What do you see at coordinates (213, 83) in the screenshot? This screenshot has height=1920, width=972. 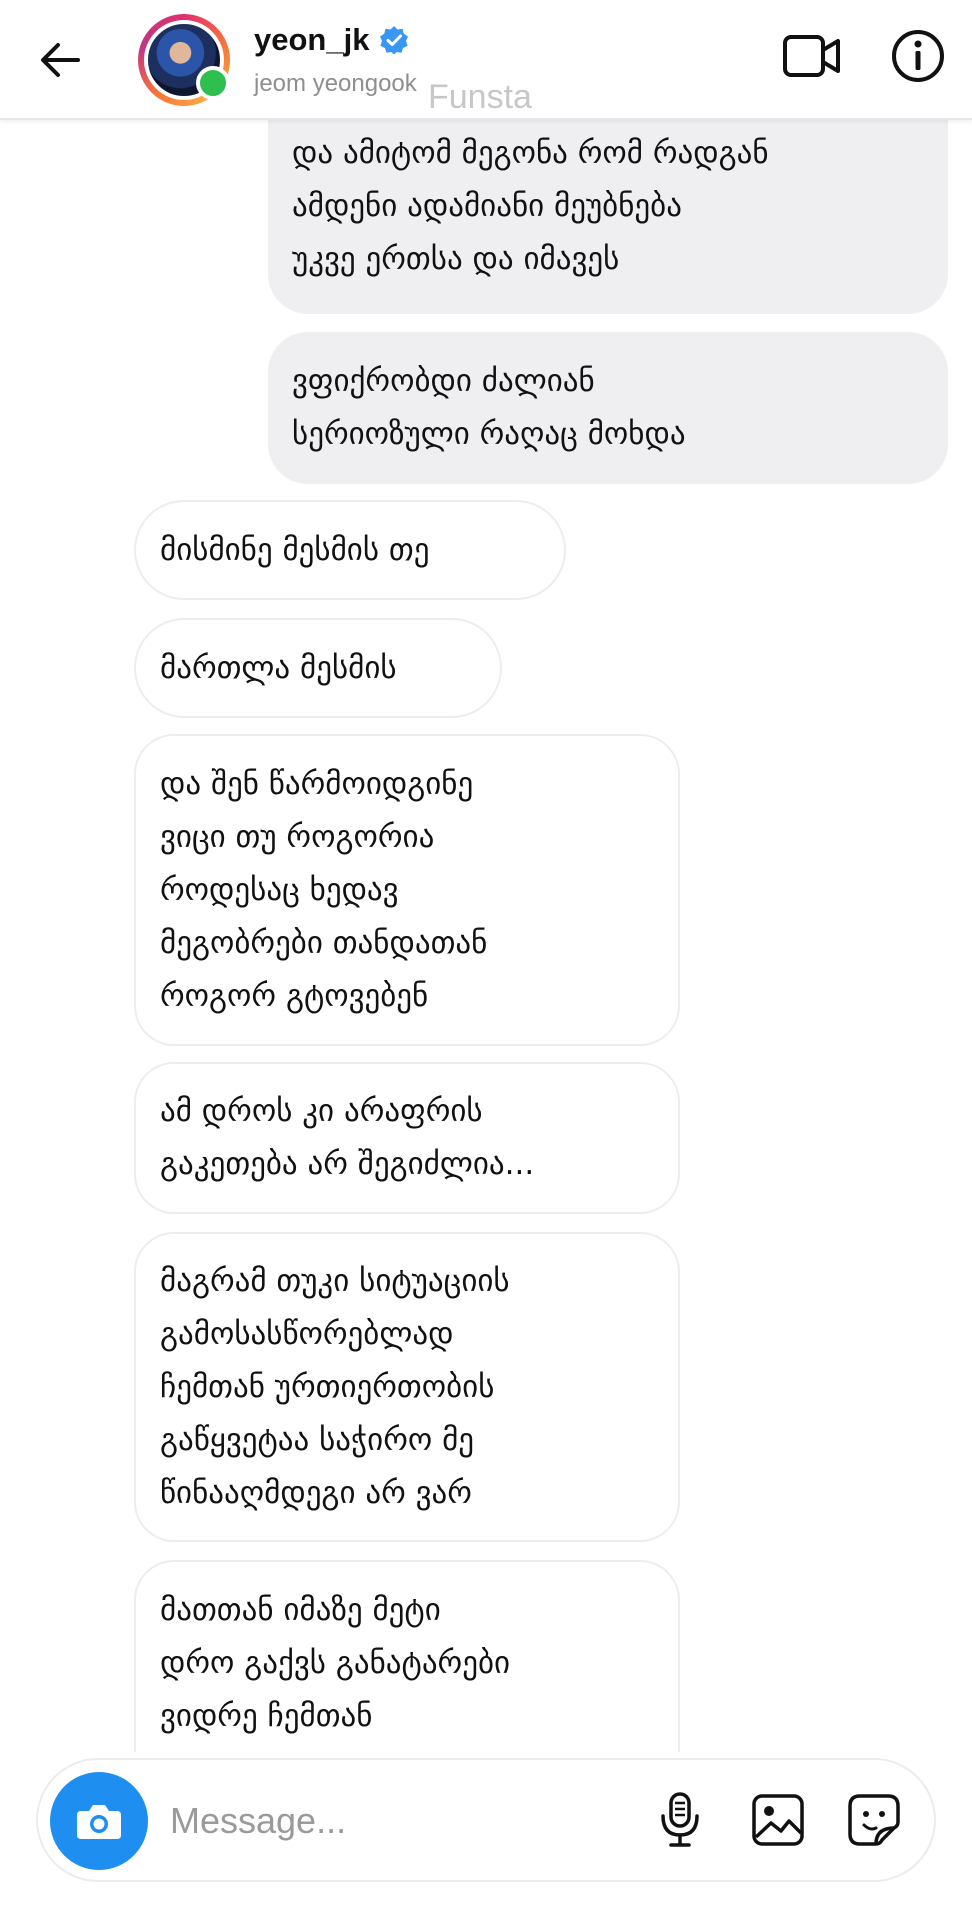 I see `online-status-dot` at bounding box center [213, 83].